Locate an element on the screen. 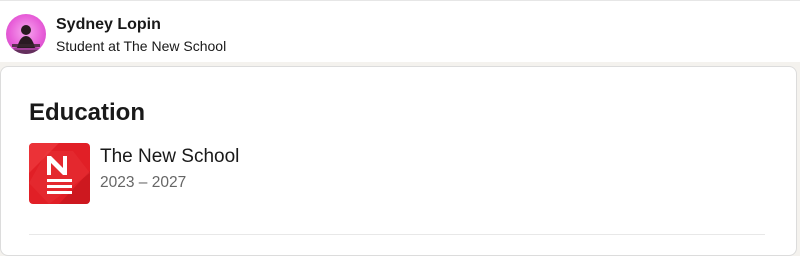  profile-headline: Student at The New School is located at coordinates (141, 46).